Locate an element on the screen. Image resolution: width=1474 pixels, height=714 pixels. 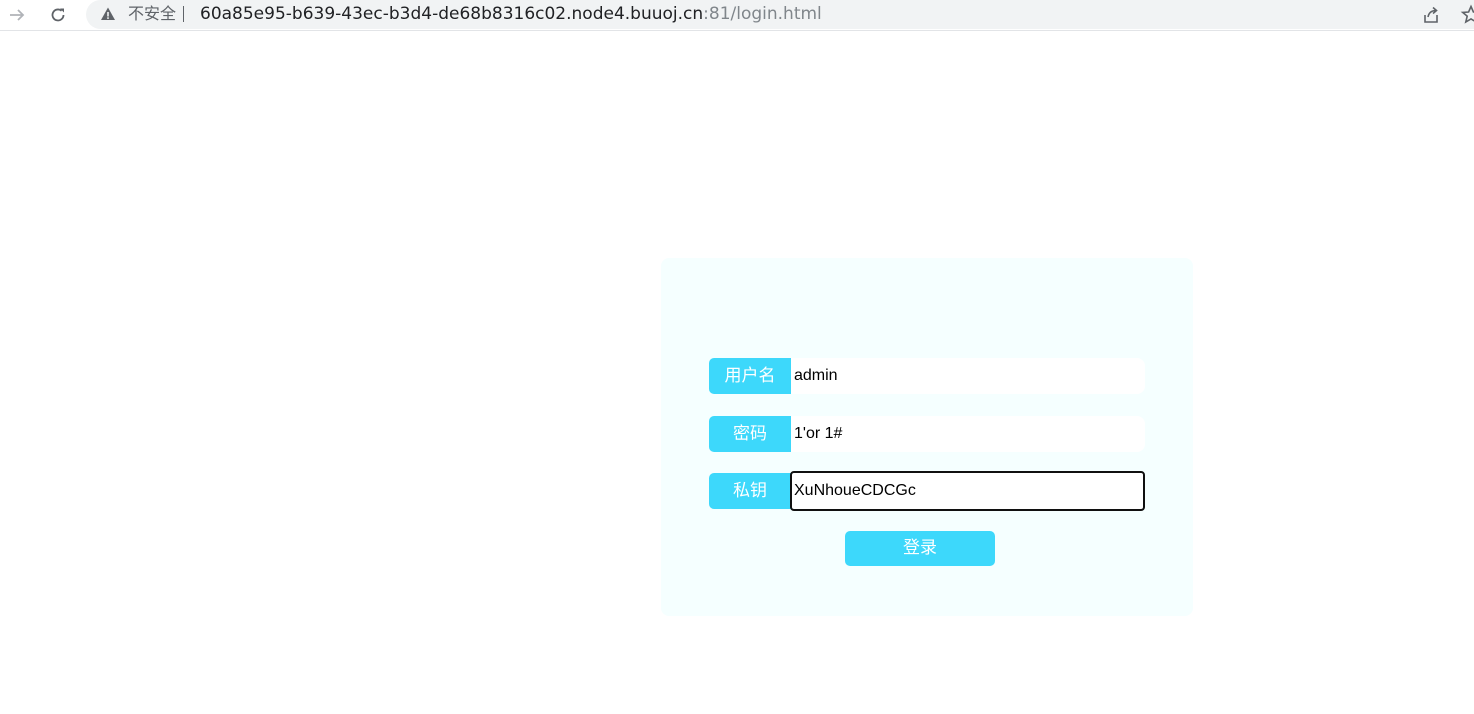
private-key-row: 私钥 XuNhoueCDCGc is located at coordinates (927, 491).